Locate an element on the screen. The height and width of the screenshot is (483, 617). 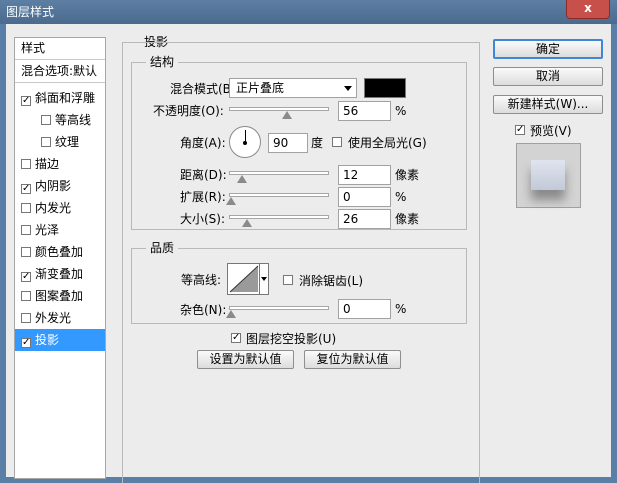
size-unit: 像素 is located at coordinates (407, 219).